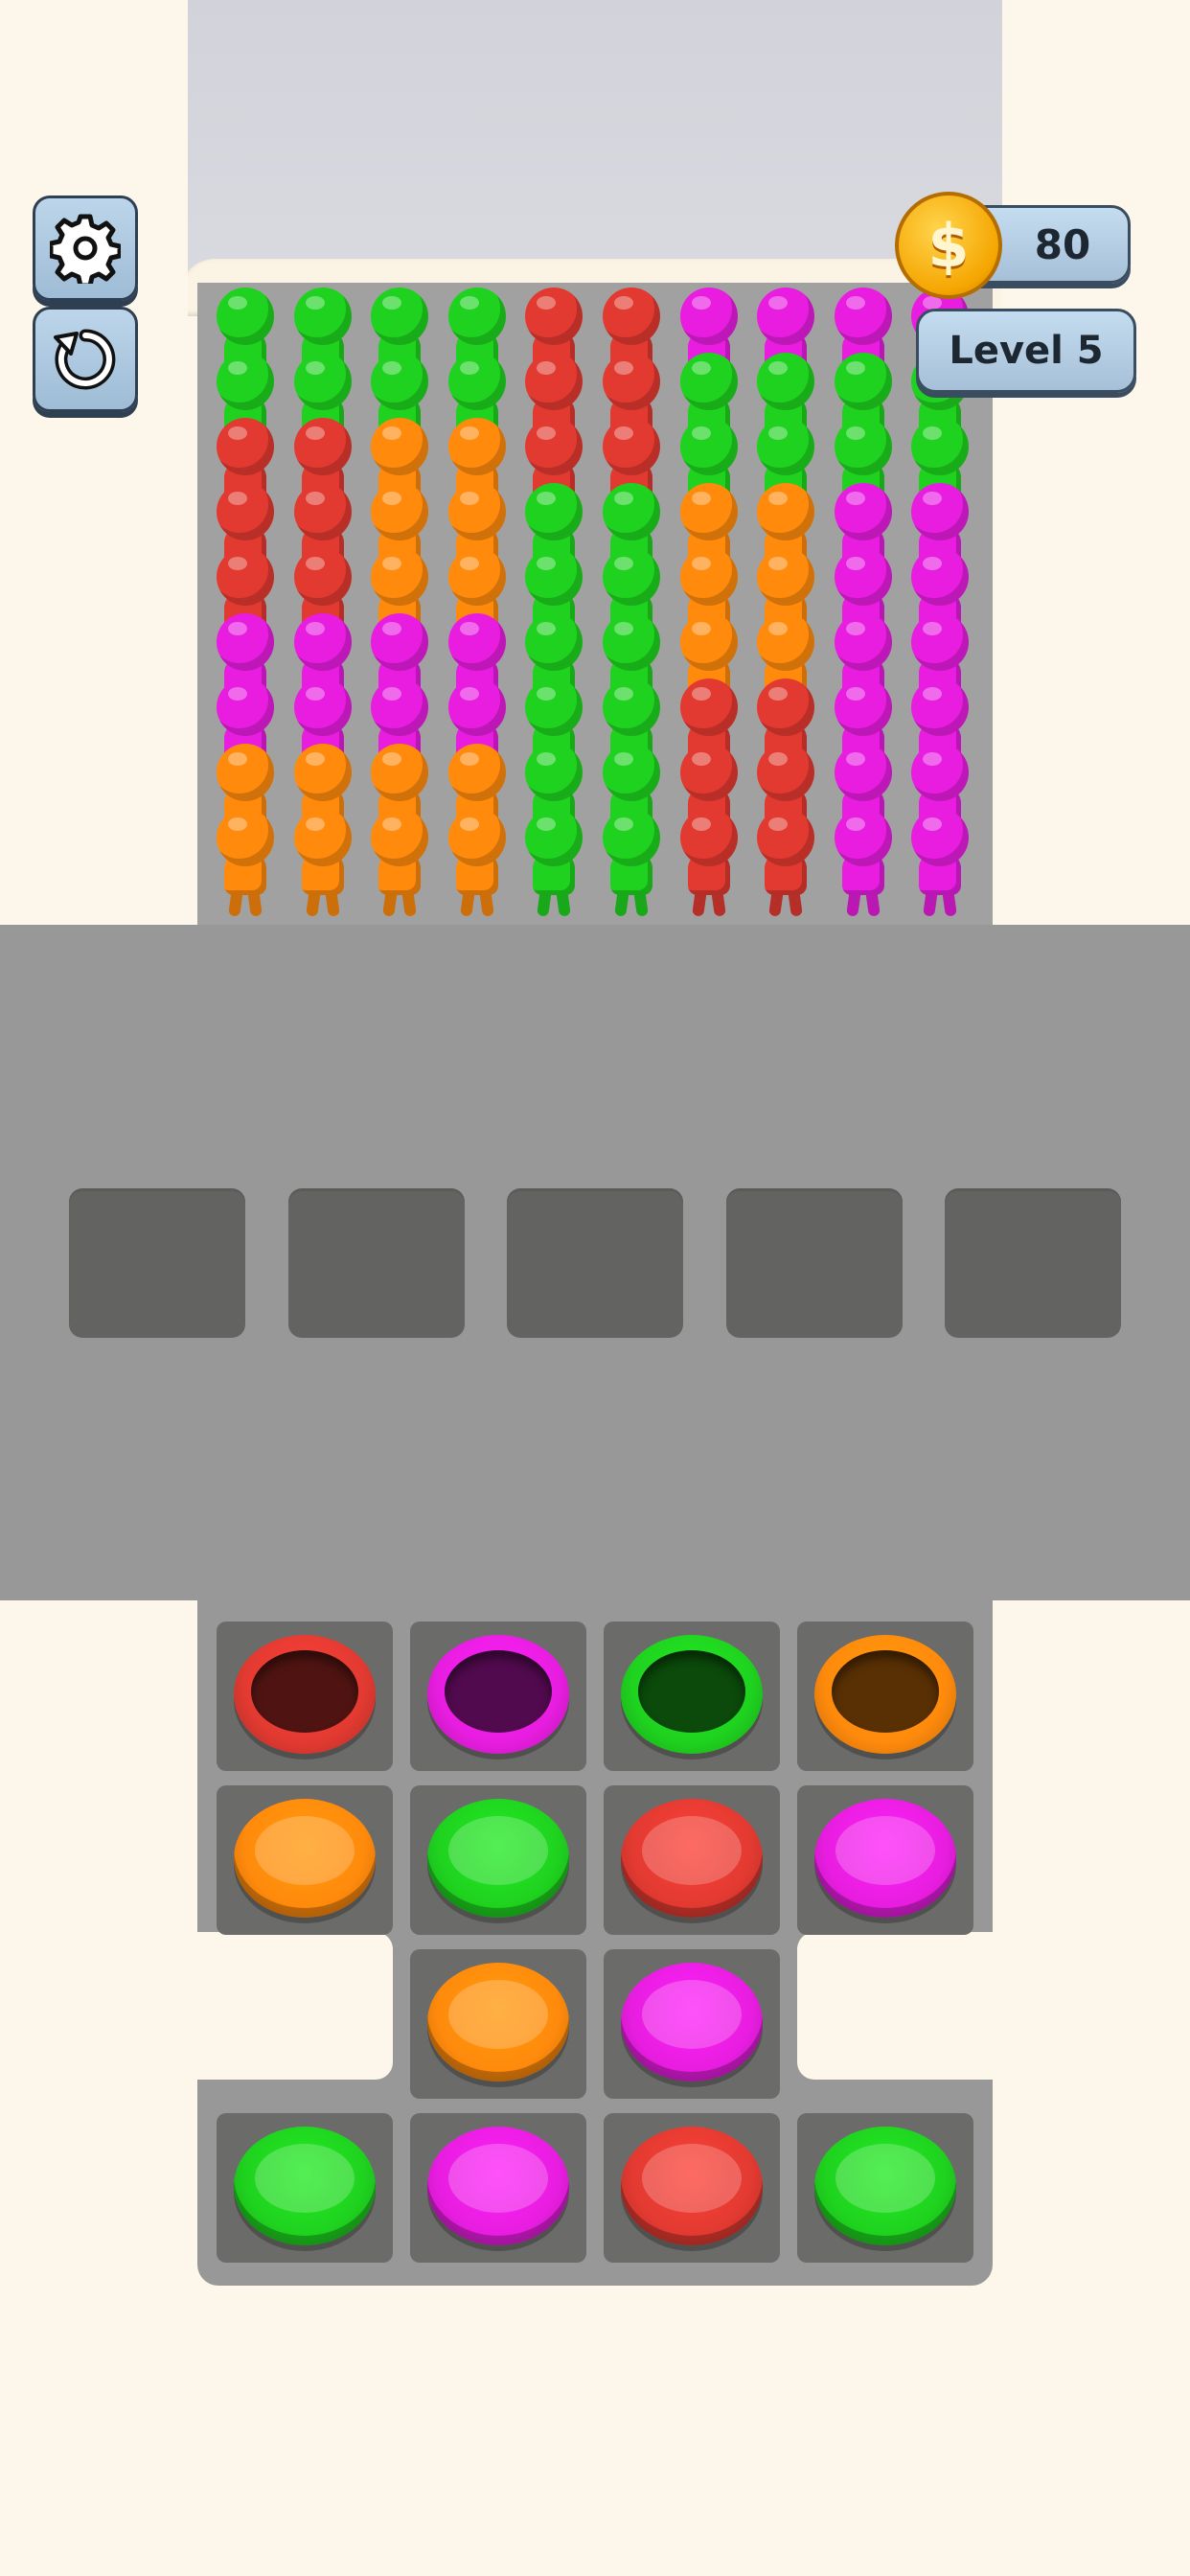  Describe the element at coordinates (1063, 244) in the screenshot. I see `coin-count: 80` at that location.